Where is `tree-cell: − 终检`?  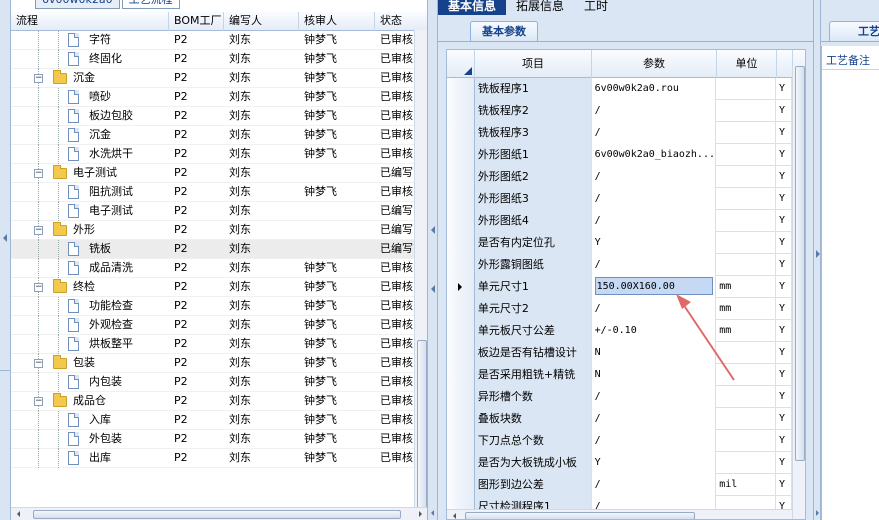 tree-cell: − 终检 is located at coordinates (90, 287).